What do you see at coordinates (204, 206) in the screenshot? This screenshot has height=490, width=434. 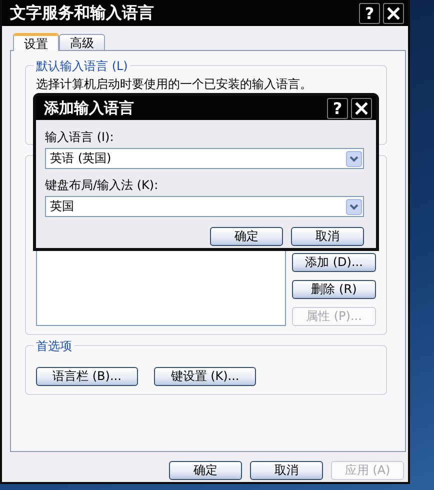 I see `dropdown-field: 英国` at bounding box center [204, 206].